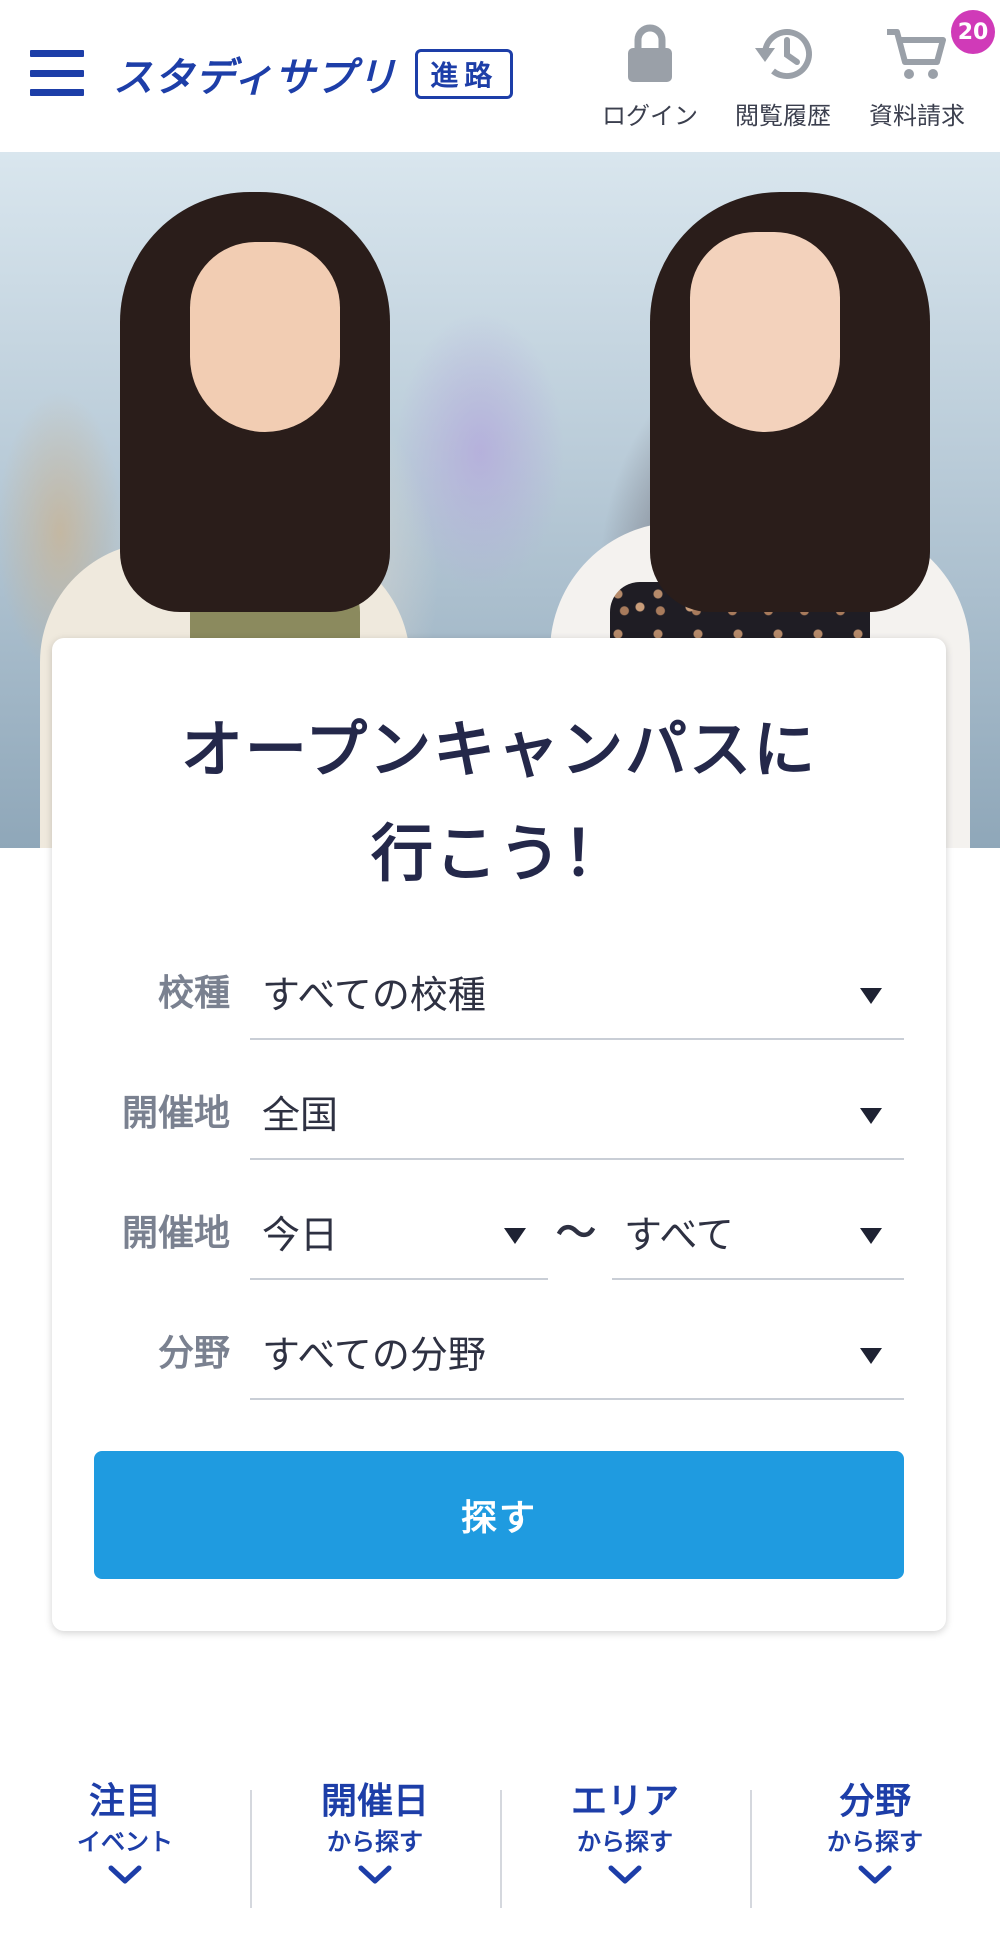 The height and width of the screenshot is (1945, 1000). What do you see at coordinates (175, 1113) in the screenshot?
I see `location-label: 開催地` at bounding box center [175, 1113].